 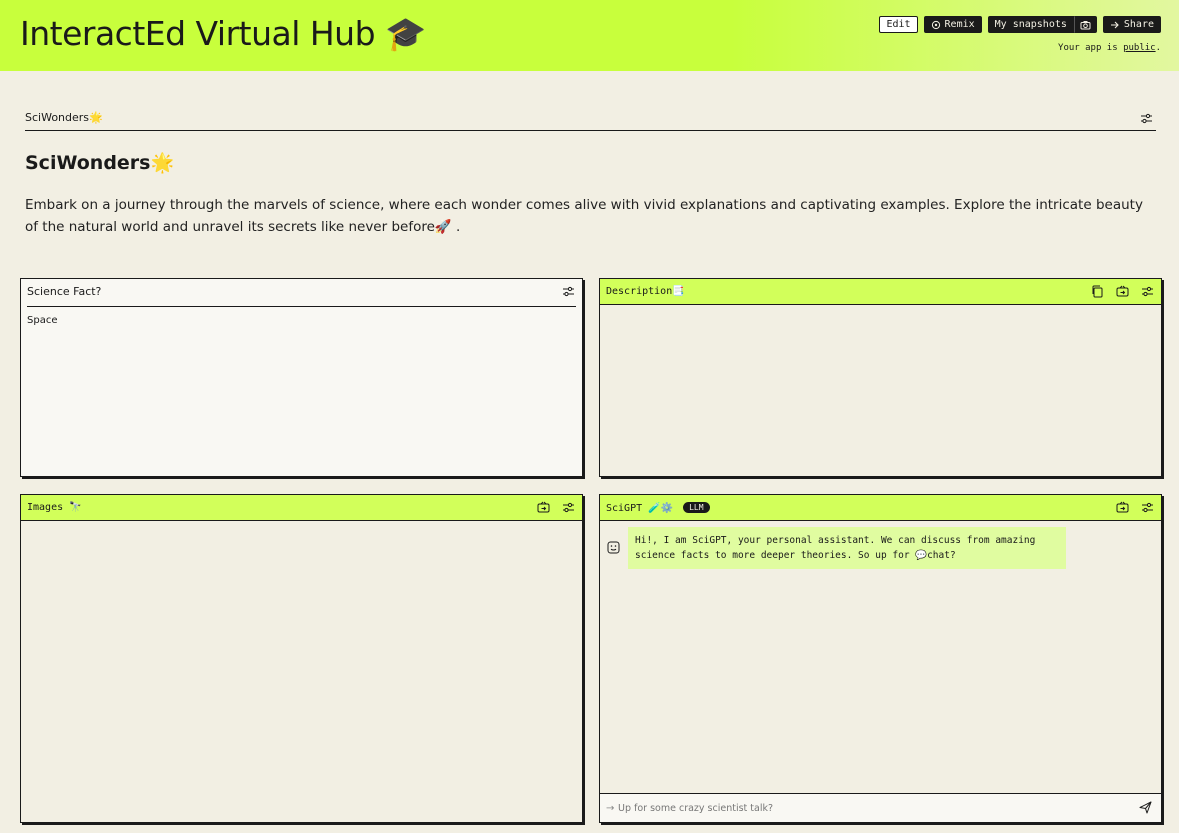 I want to click on share-button: Share, so click(x=1131, y=24).